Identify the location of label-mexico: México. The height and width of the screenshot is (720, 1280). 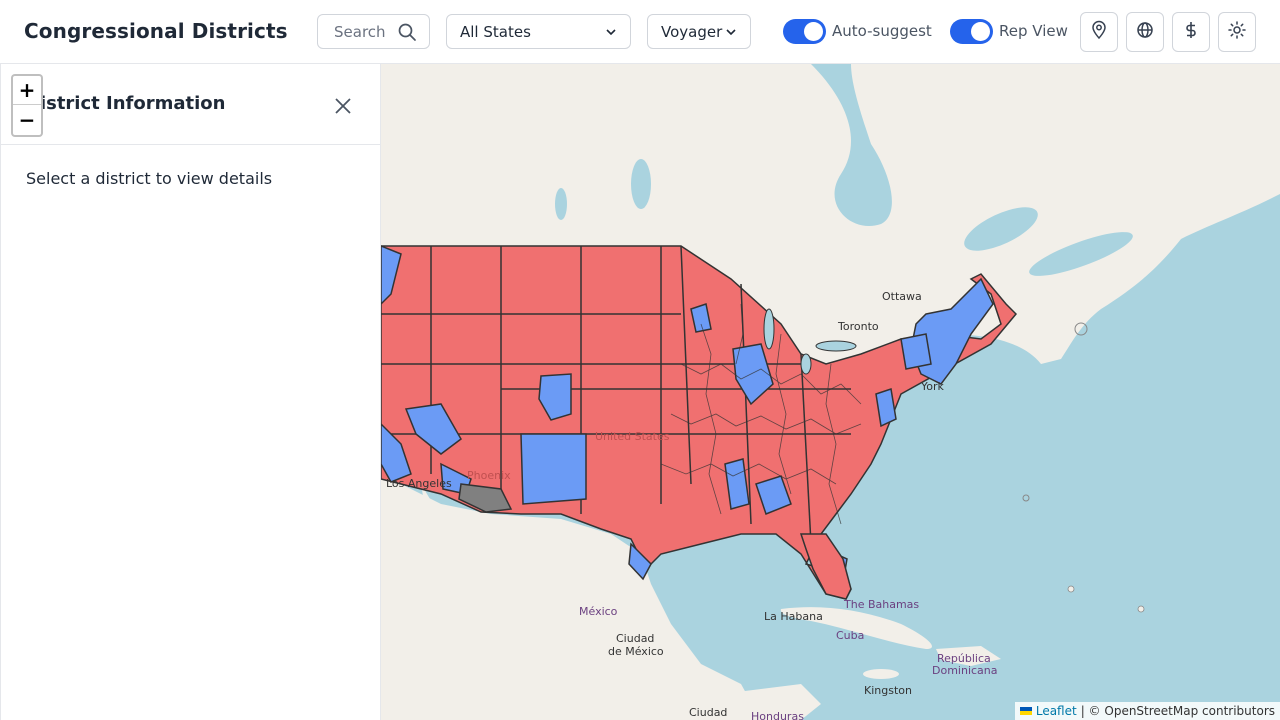
(598, 611).